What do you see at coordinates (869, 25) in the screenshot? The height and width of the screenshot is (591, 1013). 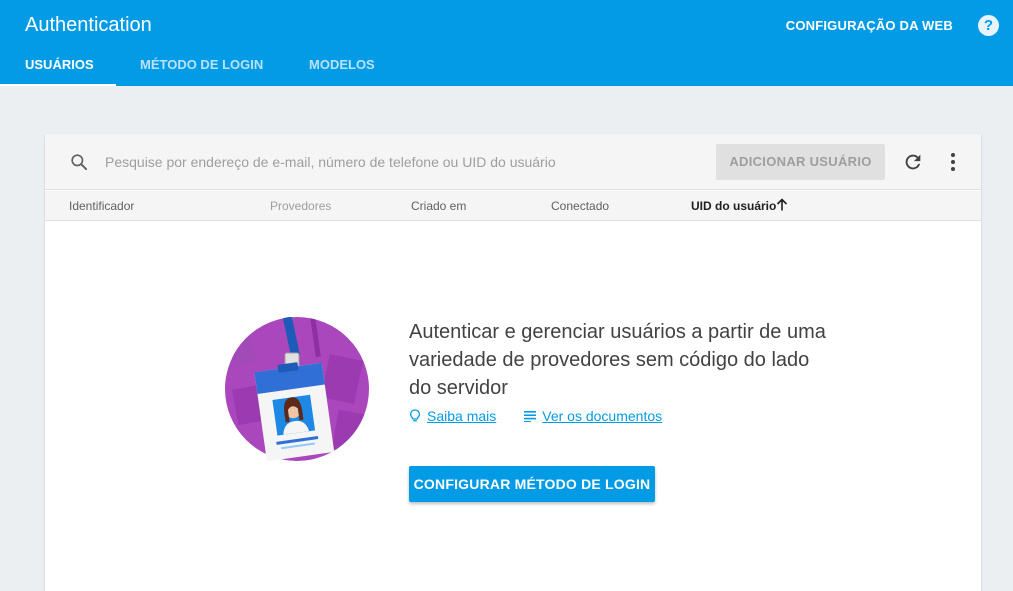 I see `web-config-link: CONFIGURAÇÃO DA WEB` at bounding box center [869, 25].